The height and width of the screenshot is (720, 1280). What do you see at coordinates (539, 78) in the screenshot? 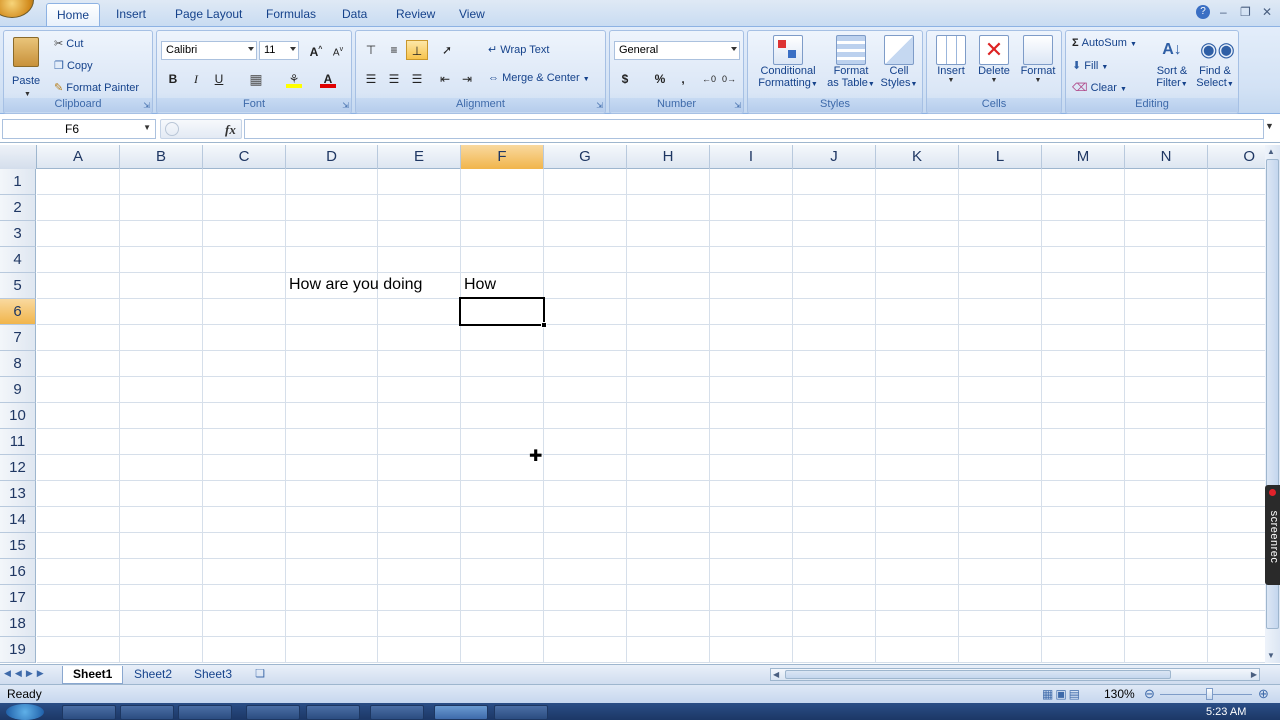
I see `merge-center-button: ⇔ Merge & Center ▼` at bounding box center [539, 78].